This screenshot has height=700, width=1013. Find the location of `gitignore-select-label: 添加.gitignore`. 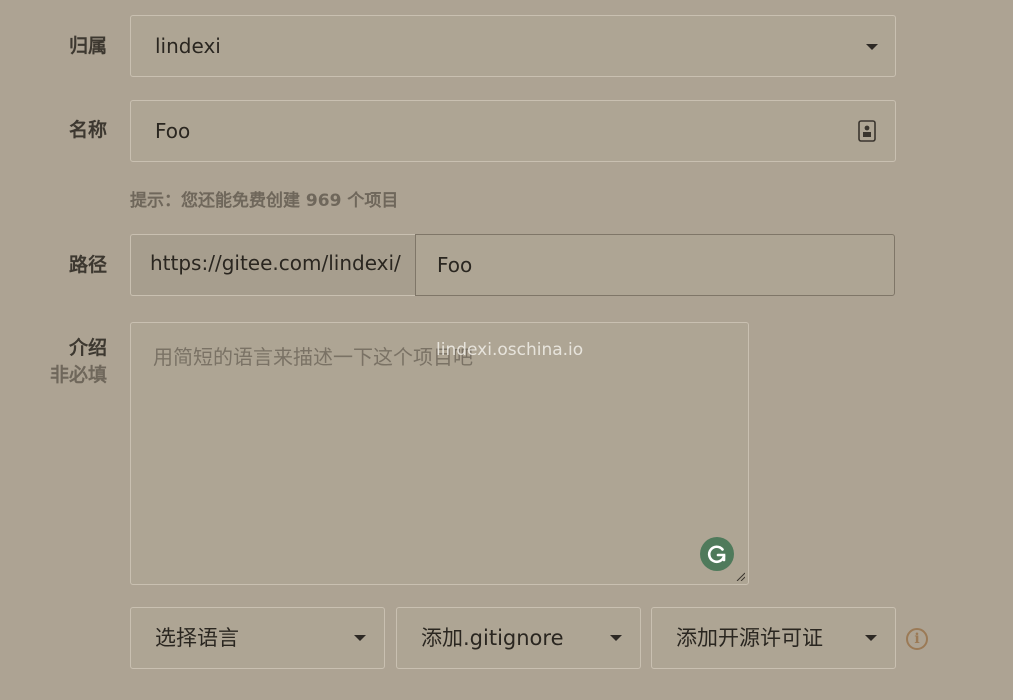

gitignore-select-label: 添加.gitignore is located at coordinates (492, 638).